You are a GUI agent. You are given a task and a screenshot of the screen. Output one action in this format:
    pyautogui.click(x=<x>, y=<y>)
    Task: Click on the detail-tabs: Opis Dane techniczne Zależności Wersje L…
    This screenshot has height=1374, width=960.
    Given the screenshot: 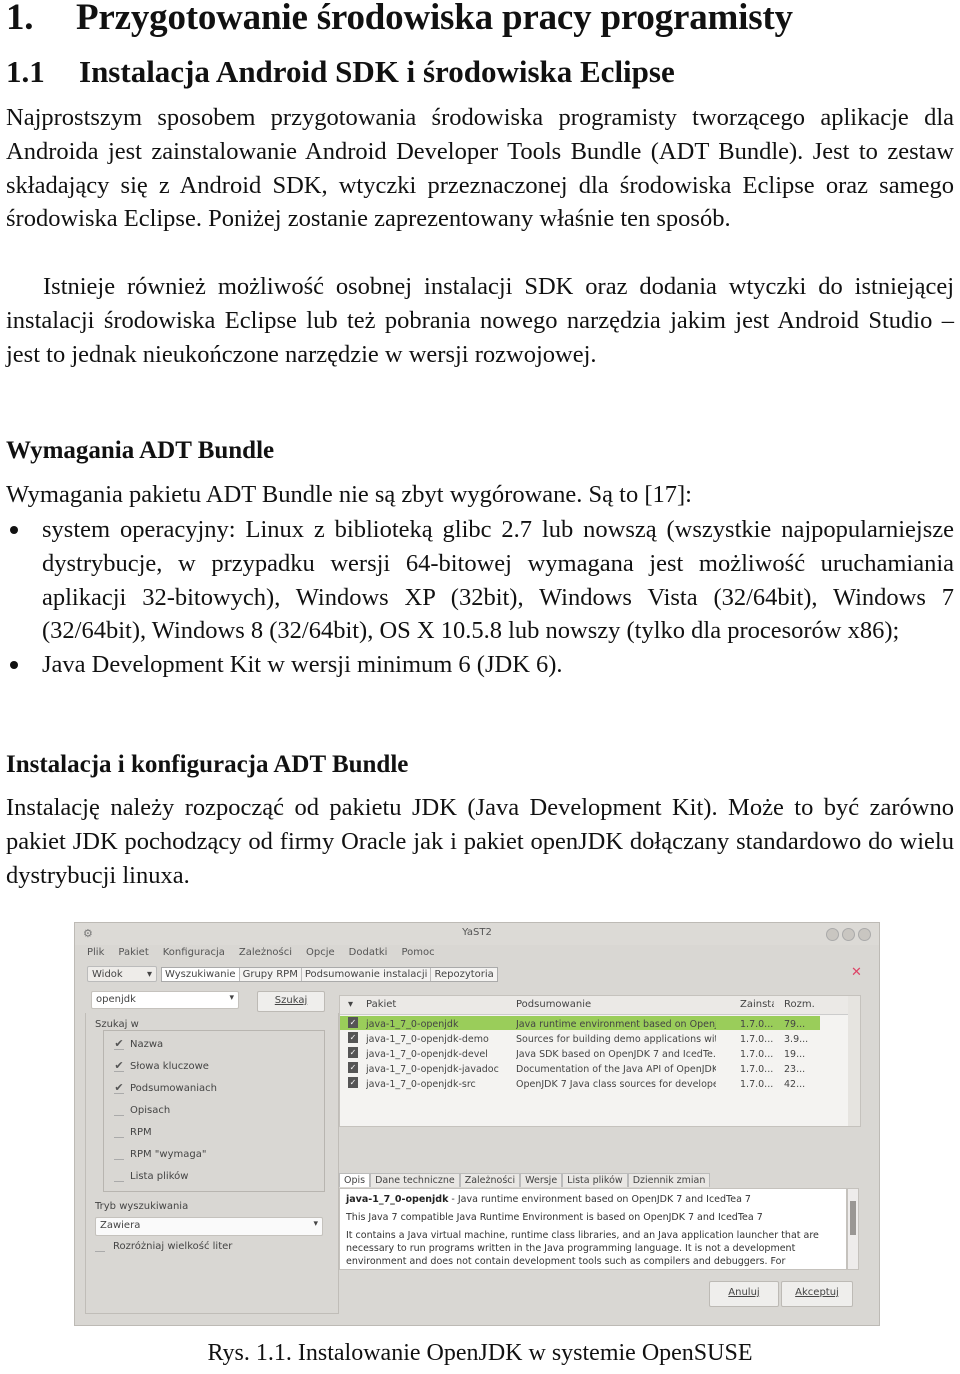 What is the action you would take?
    pyautogui.click(x=525, y=1180)
    